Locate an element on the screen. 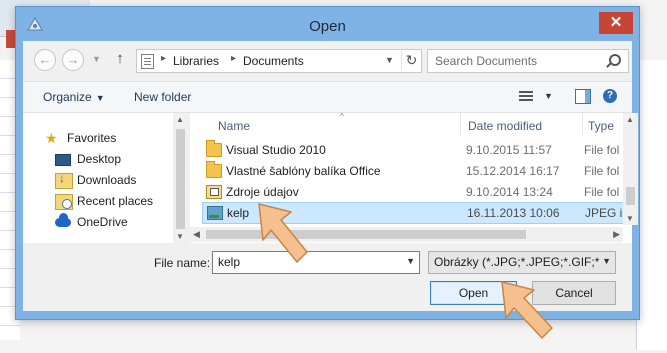  help-icon: ? is located at coordinates (610, 96).